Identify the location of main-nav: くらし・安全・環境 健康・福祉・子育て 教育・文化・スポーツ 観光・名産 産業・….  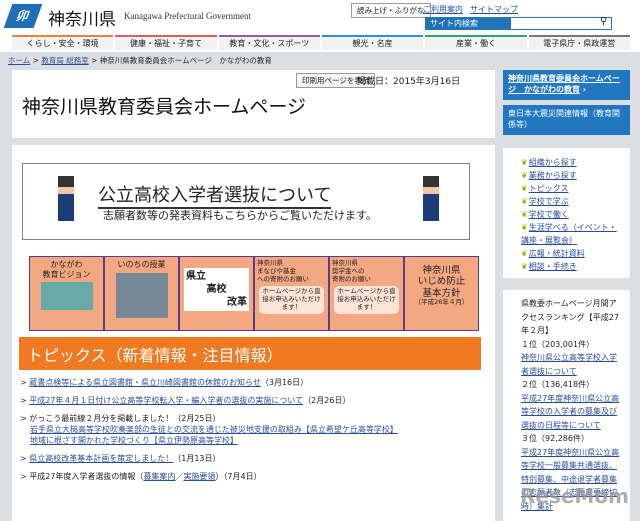
(321, 42).